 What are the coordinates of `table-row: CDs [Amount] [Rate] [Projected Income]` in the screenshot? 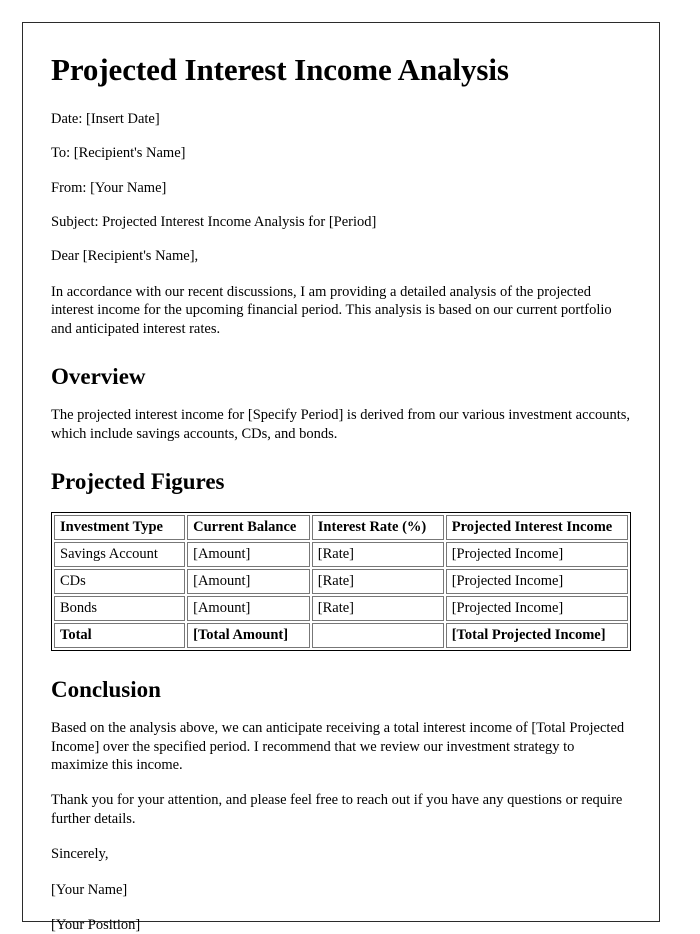 It's located at (341, 581).